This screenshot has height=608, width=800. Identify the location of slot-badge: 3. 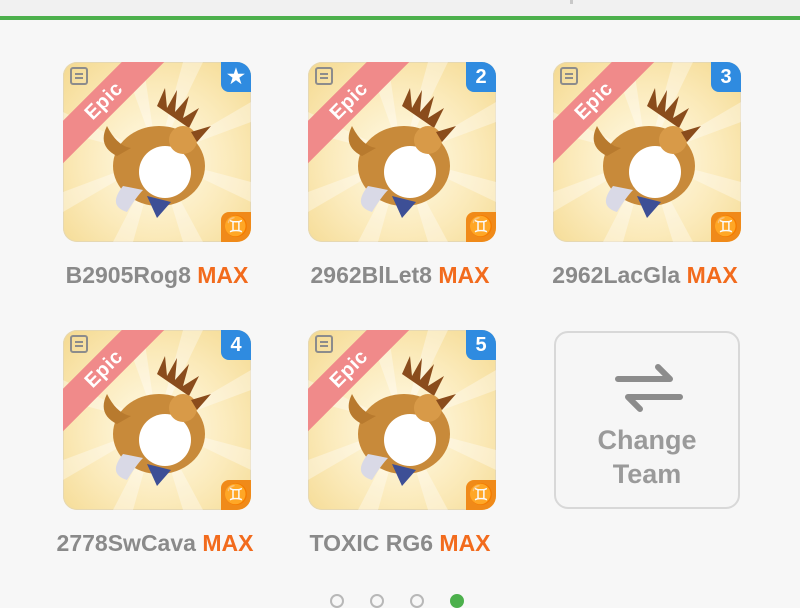
(726, 77).